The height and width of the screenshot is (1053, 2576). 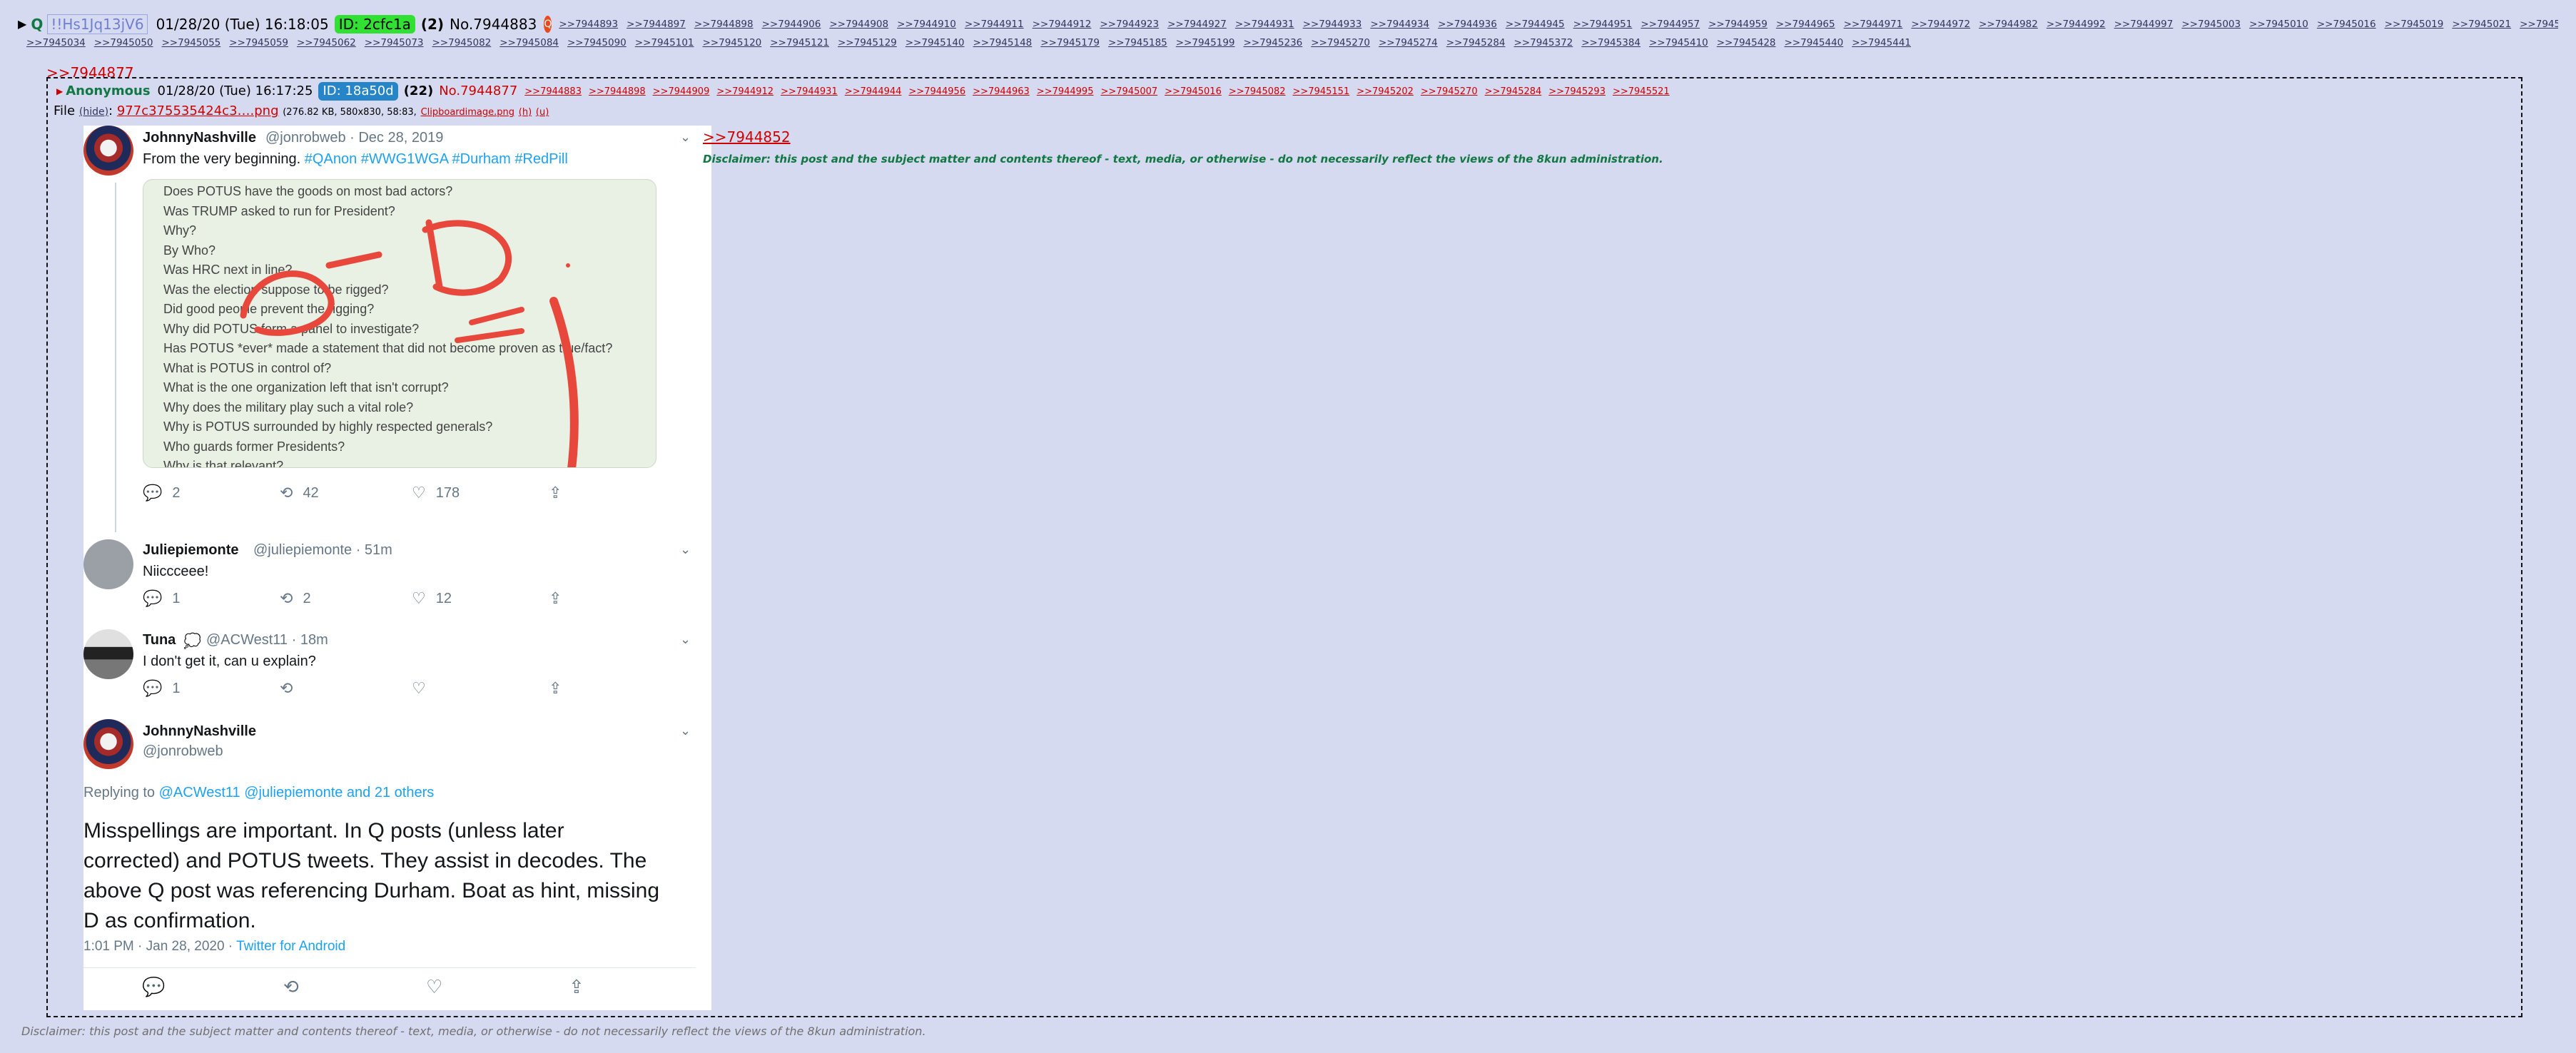 I want to click on reply-quote-link: >>7944852, so click(x=747, y=137).